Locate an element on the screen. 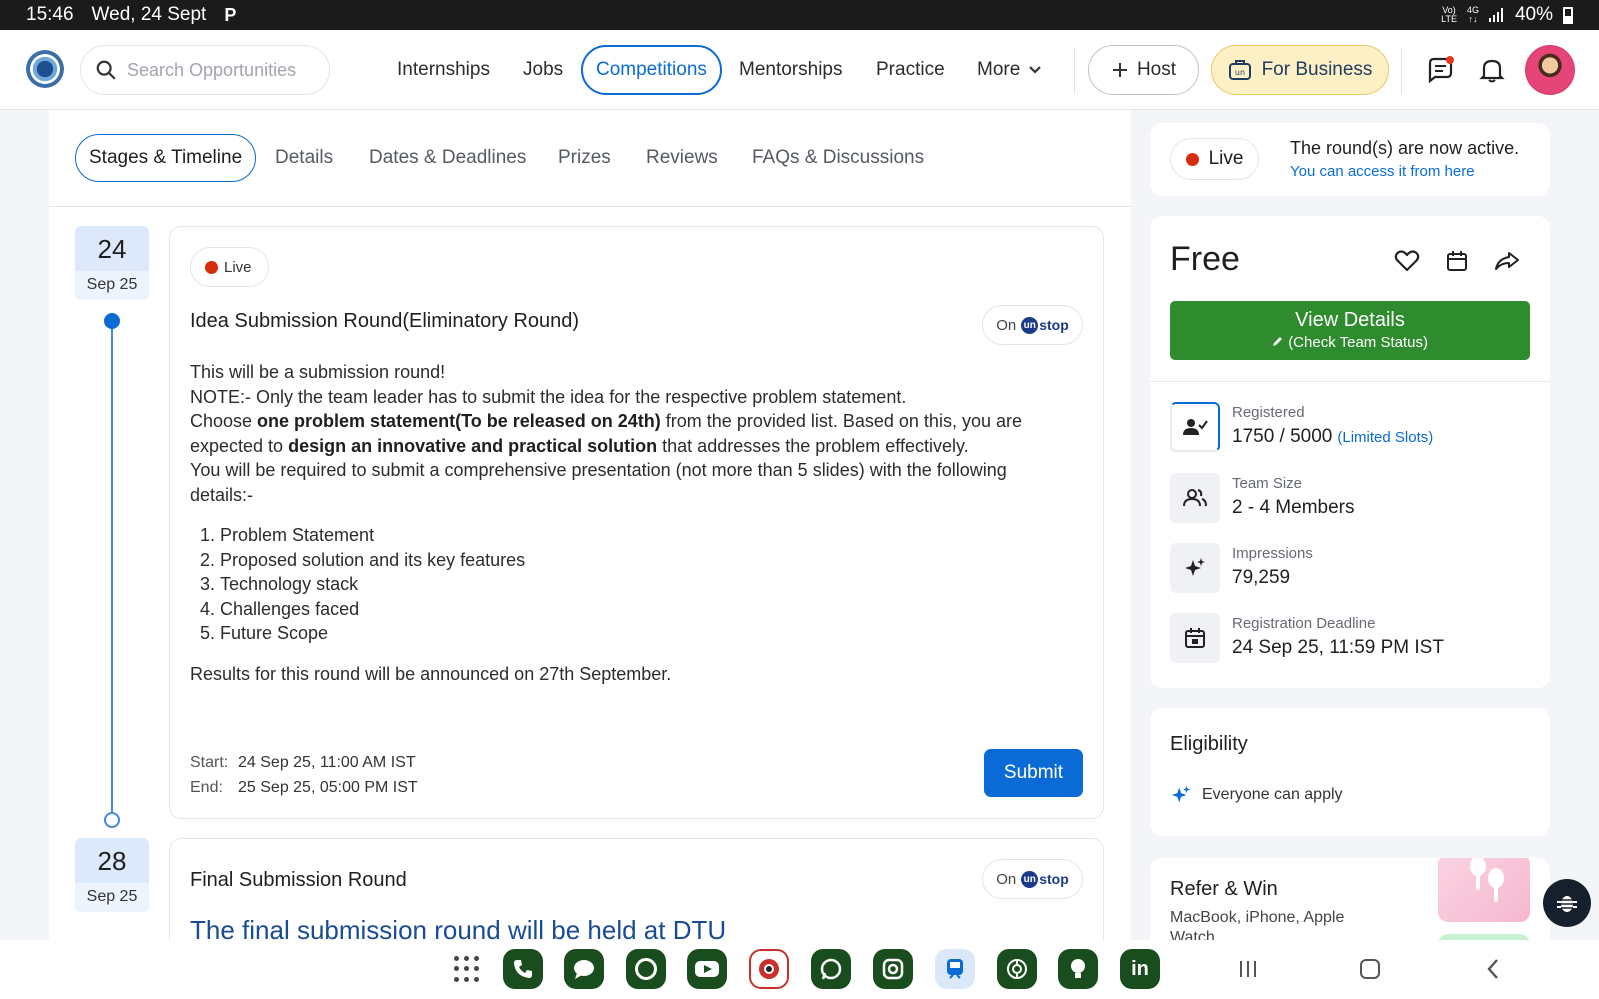  status-bar: 15:46 Wed, 24 Sept P Vo) LTE 4G ↑↓ 40% is located at coordinates (799, 15).